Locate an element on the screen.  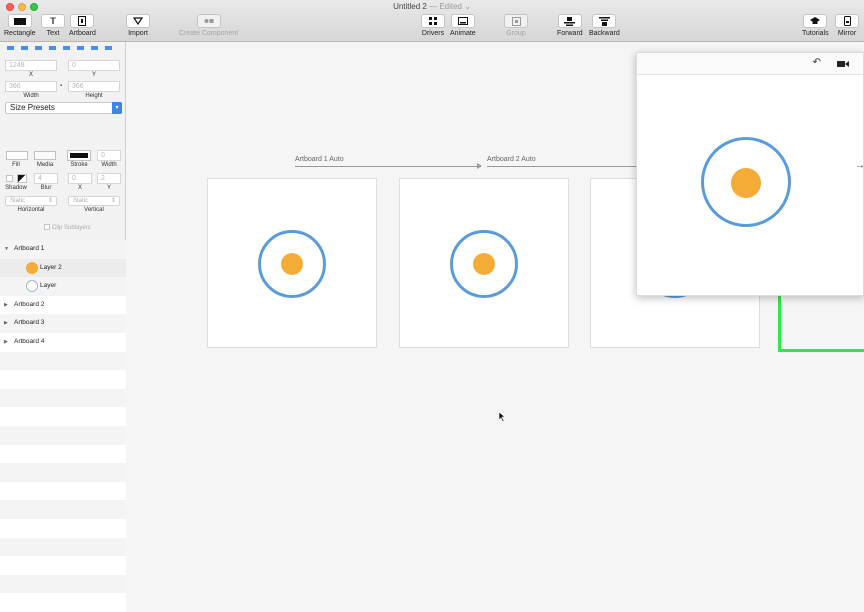
tutorials-button: Tutorials is located at coordinates (815, 25).